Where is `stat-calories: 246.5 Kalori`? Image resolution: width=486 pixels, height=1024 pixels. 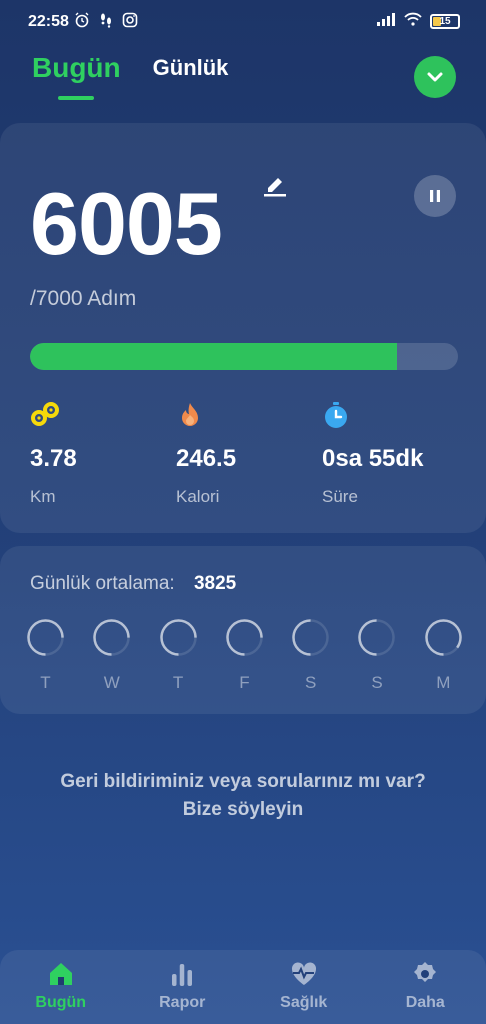 stat-calories: 246.5 Kalori is located at coordinates (206, 454).